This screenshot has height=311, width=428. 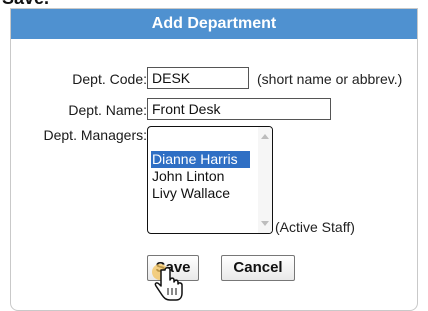 What do you see at coordinates (198, 78) in the screenshot?
I see `dept-code-input: DESK` at bounding box center [198, 78].